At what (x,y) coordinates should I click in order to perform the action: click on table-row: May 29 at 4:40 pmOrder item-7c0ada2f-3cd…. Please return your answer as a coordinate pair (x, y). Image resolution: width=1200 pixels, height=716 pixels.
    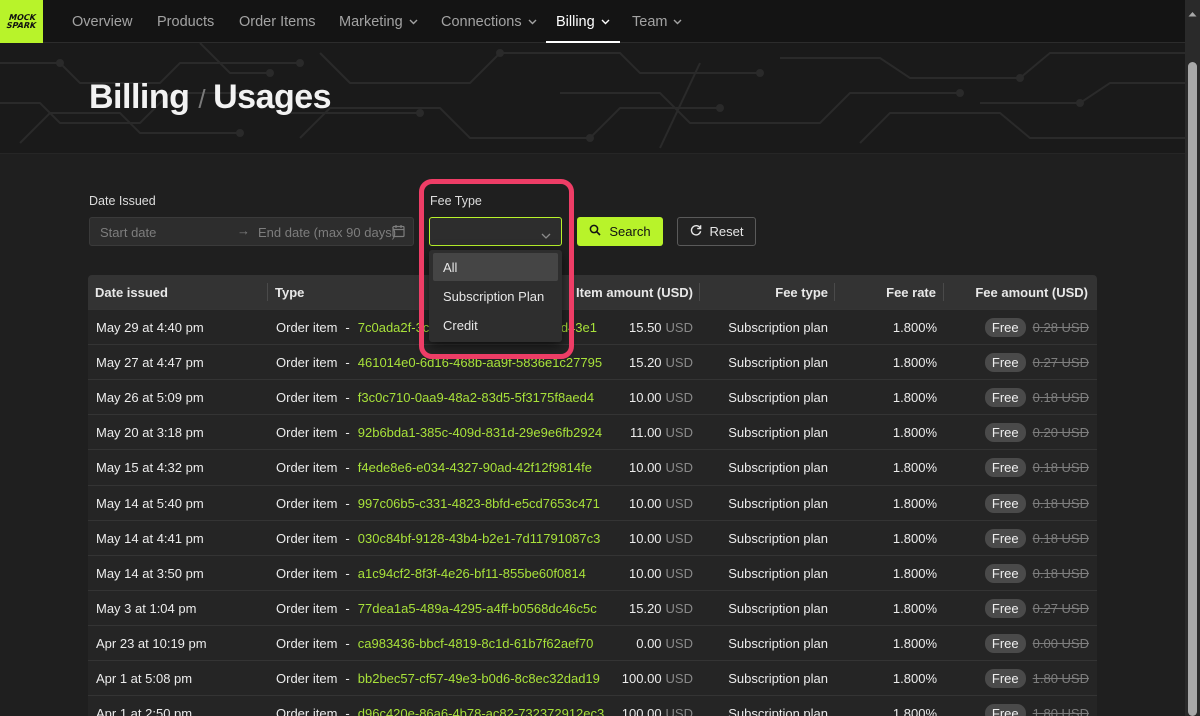
    Looking at the image, I should click on (592, 326).